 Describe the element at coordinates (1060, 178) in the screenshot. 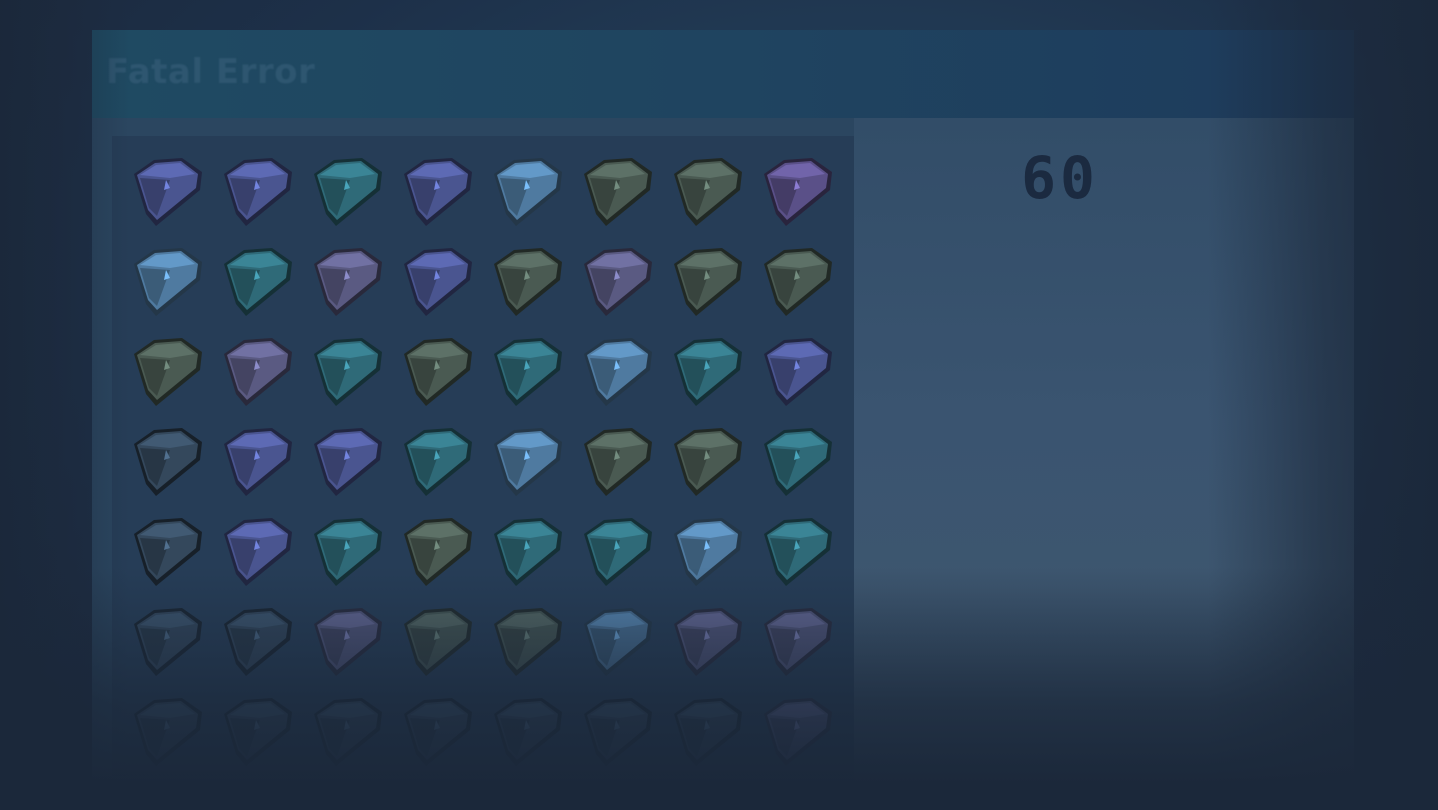

I see `move-counter: 60` at that location.